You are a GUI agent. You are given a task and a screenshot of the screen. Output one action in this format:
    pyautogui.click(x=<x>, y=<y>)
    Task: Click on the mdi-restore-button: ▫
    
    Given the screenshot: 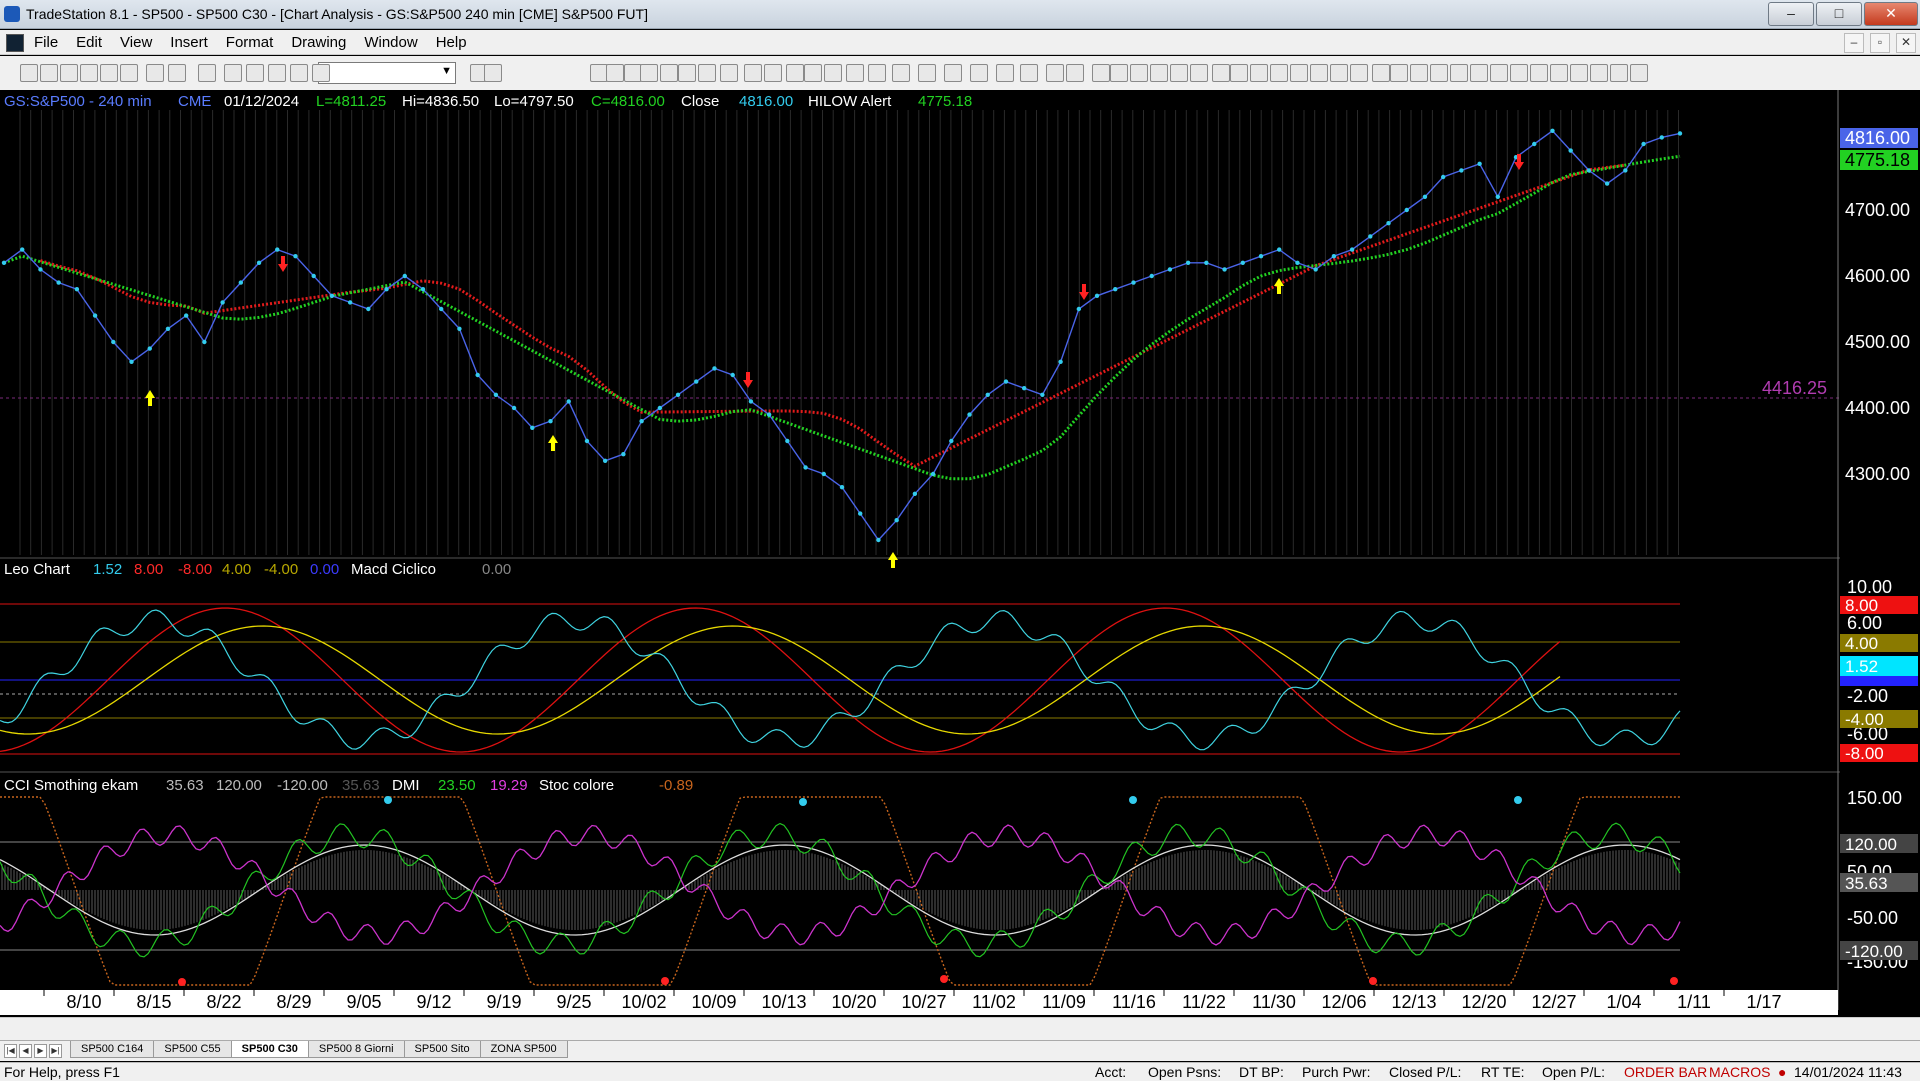 What is the action you would take?
    pyautogui.click(x=1880, y=43)
    